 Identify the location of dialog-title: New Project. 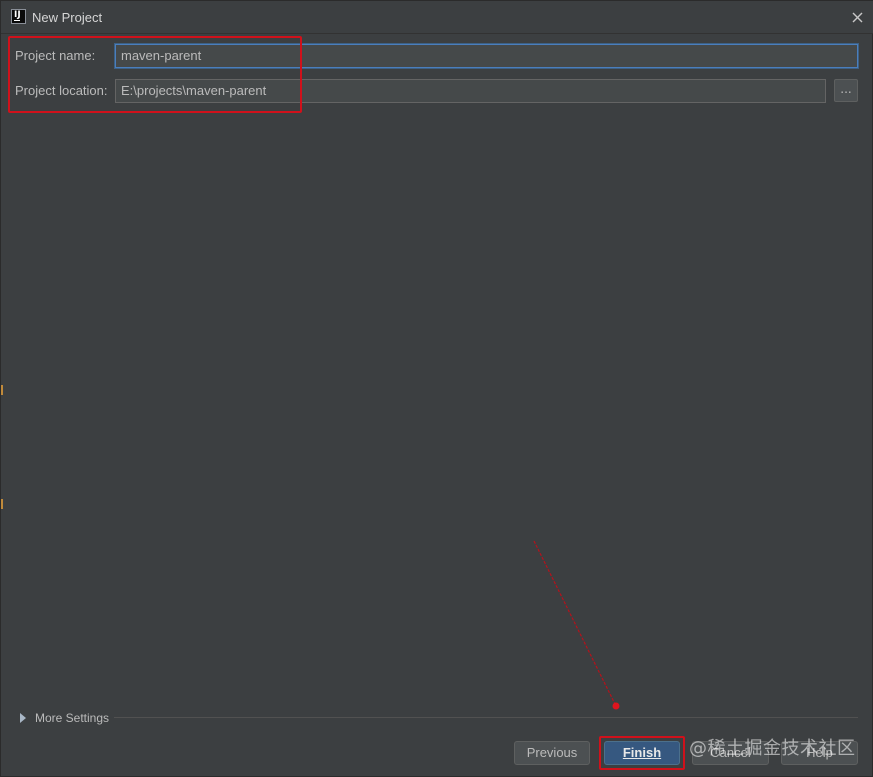
(67, 17).